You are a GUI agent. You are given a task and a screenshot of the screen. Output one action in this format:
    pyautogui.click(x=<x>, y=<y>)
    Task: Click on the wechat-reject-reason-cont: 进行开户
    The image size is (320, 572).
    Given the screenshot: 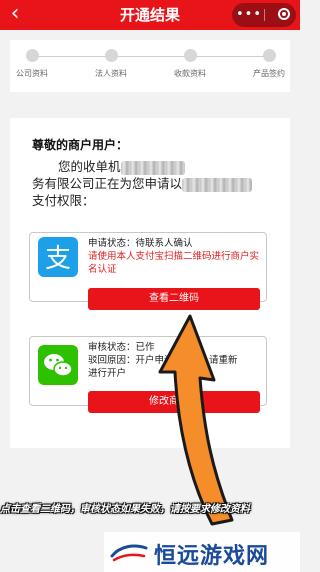 What is the action you would take?
    pyautogui.click(x=107, y=373)
    